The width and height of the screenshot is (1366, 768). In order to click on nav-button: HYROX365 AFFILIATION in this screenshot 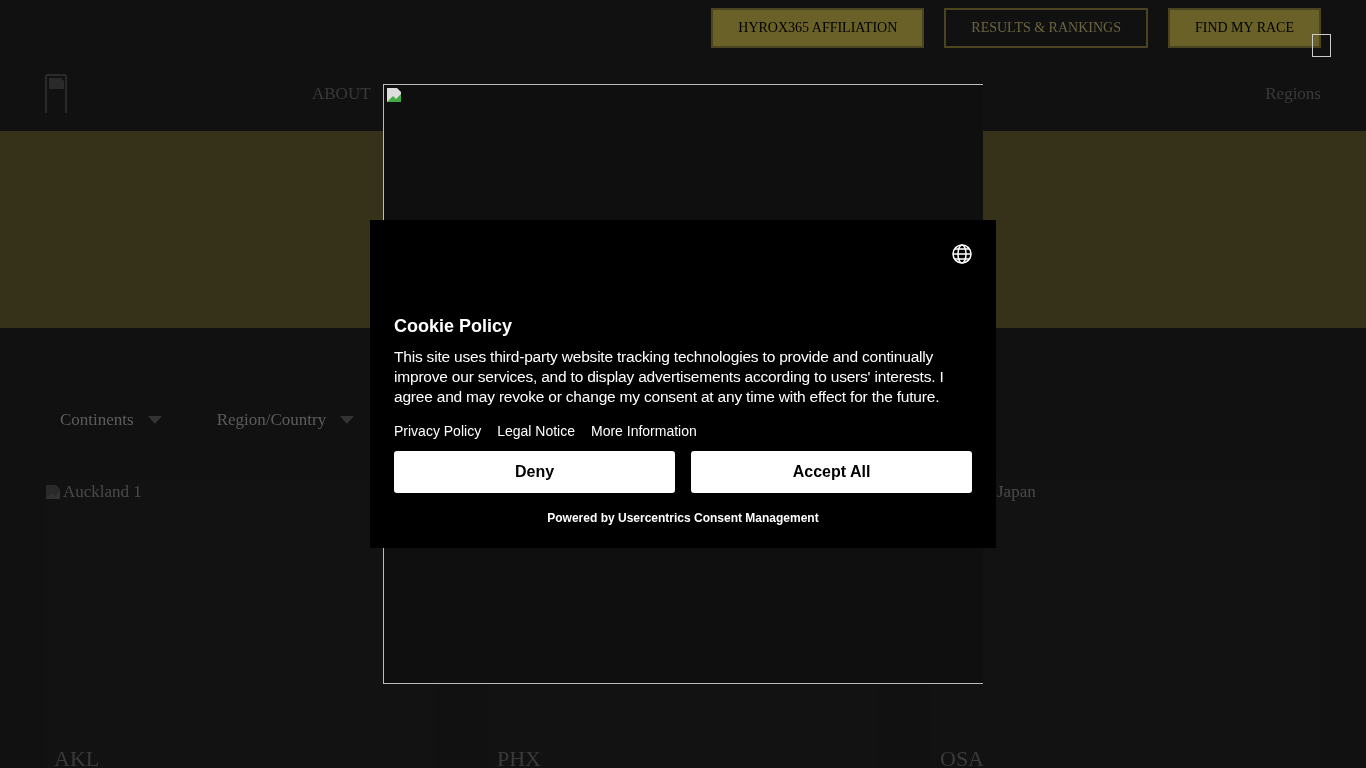, I will do `click(818, 28)`.